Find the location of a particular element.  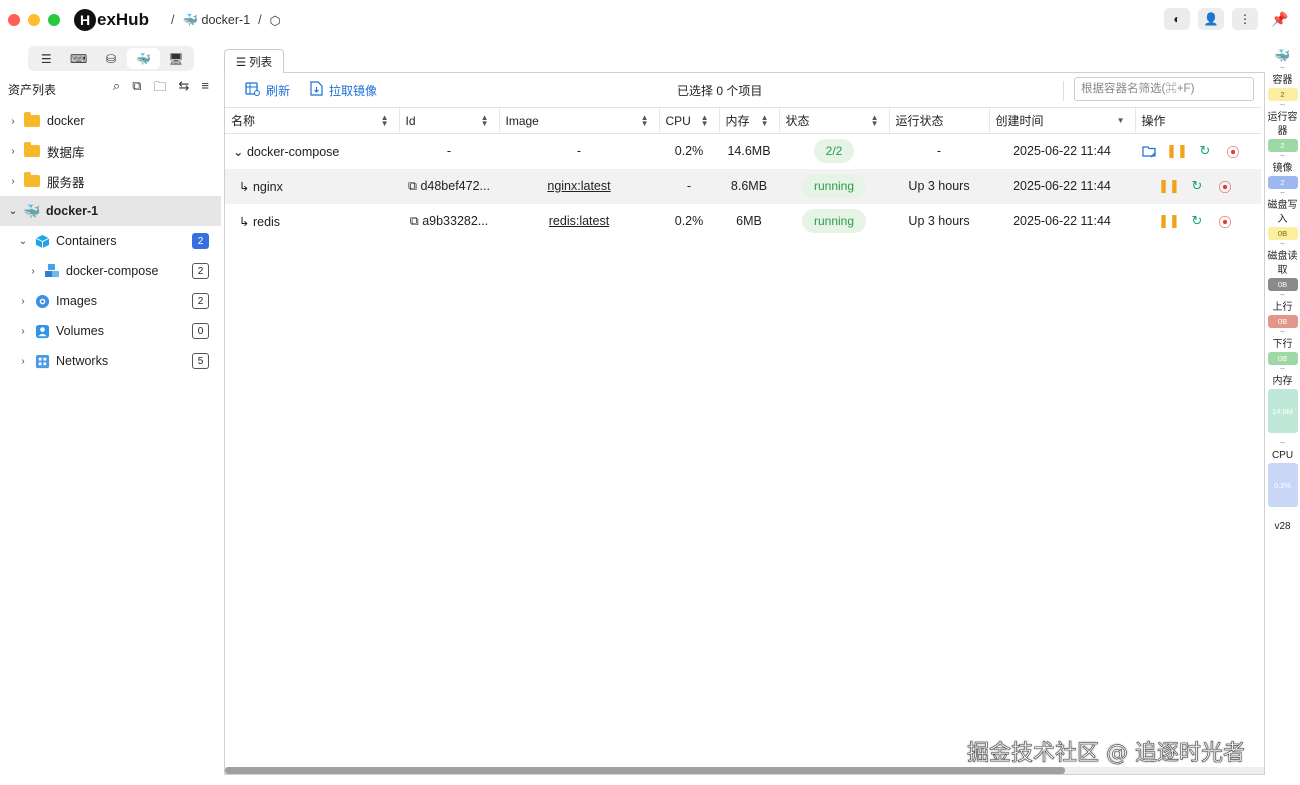

scrollbar-thumb is located at coordinates (645, 770).